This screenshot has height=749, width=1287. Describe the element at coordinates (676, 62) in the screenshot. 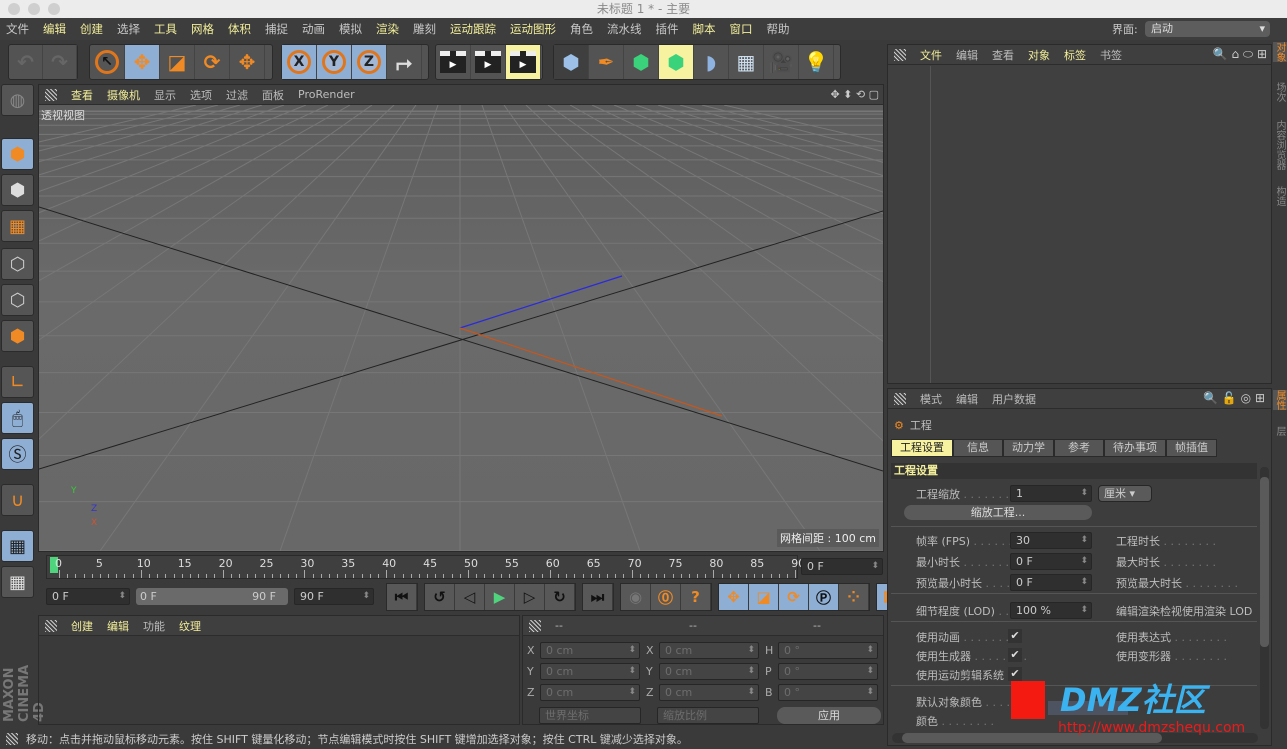

I see `cloner-button: ⬢` at that location.